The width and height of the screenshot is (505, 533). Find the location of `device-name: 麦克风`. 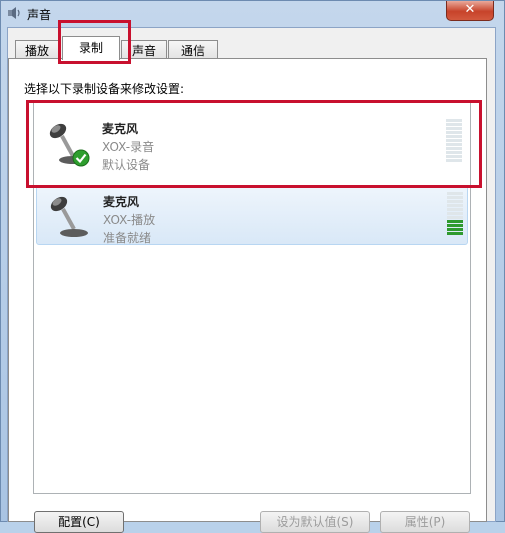

device-name: 麦克风 is located at coordinates (121, 202).